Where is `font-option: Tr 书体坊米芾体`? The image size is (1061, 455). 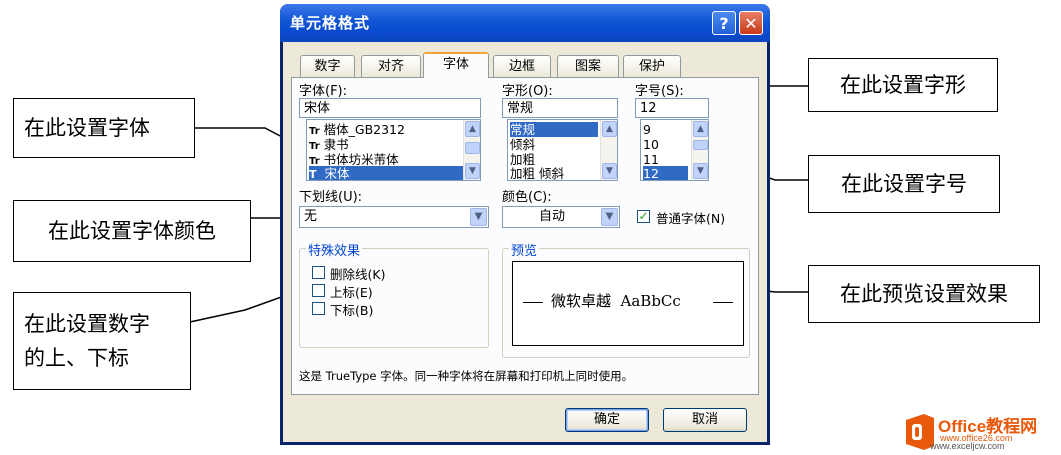 font-option: Tr 书体坊米芾体 is located at coordinates (384, 159).